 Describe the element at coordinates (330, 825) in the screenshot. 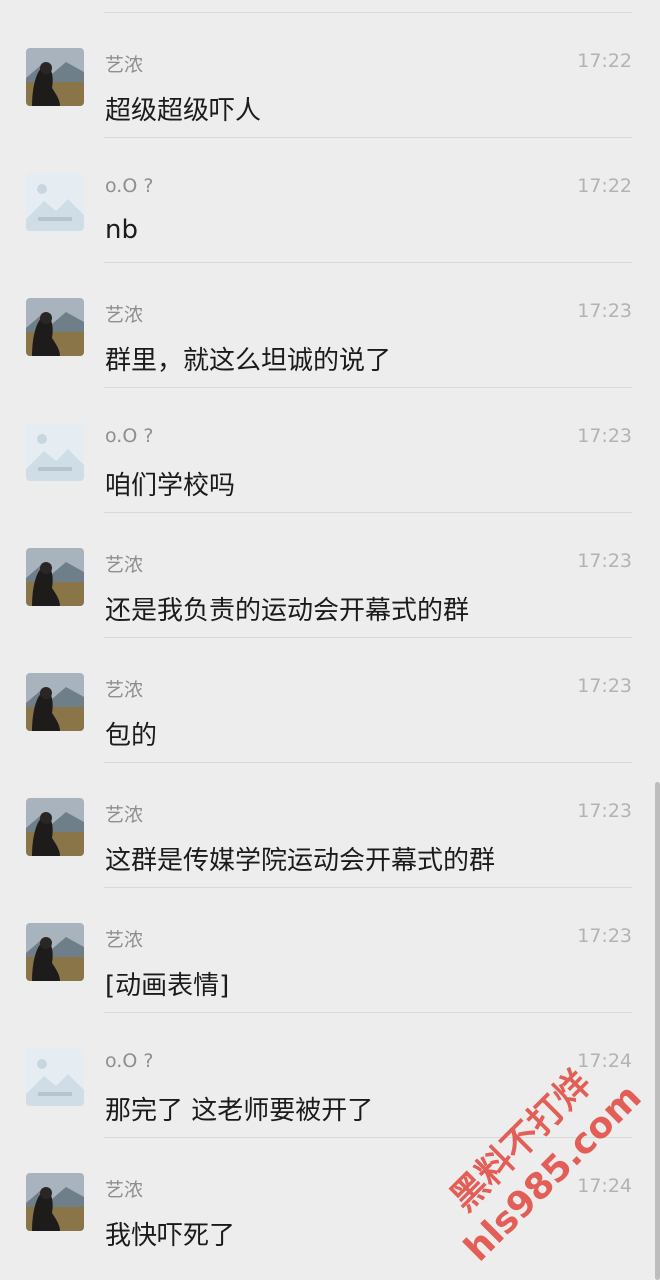

I see `message-item: 艺浓 17:23 这群是传媒学院运动会开幕式的群` at that location.